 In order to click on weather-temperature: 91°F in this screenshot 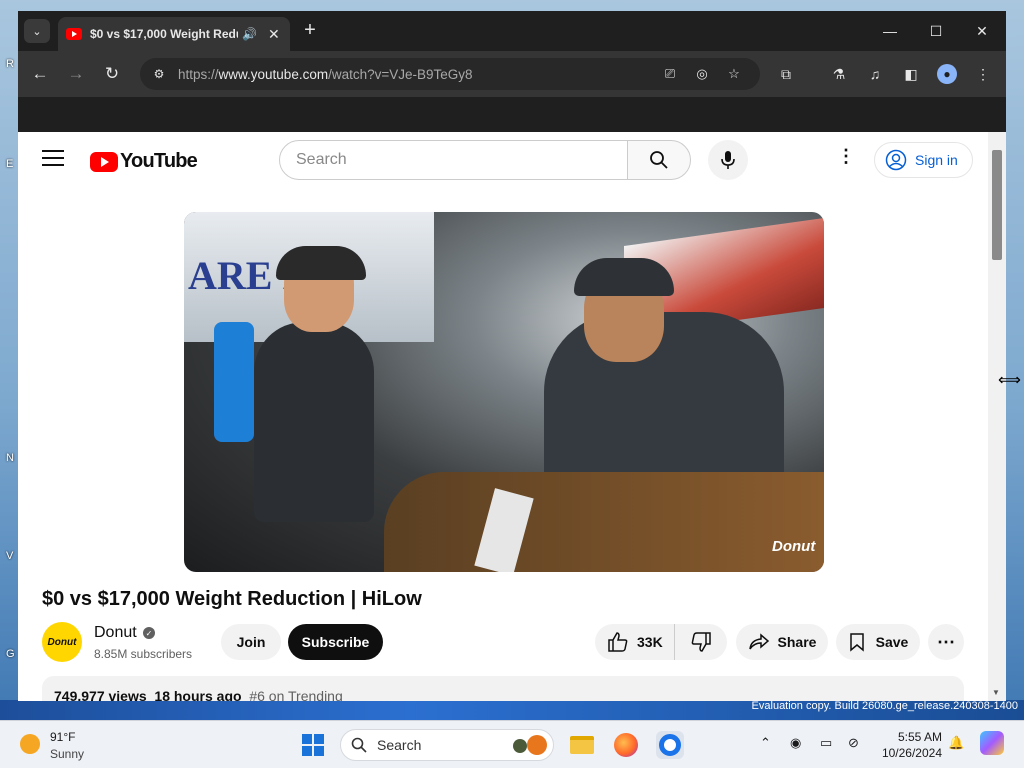, I will do `click(62, 737)`.